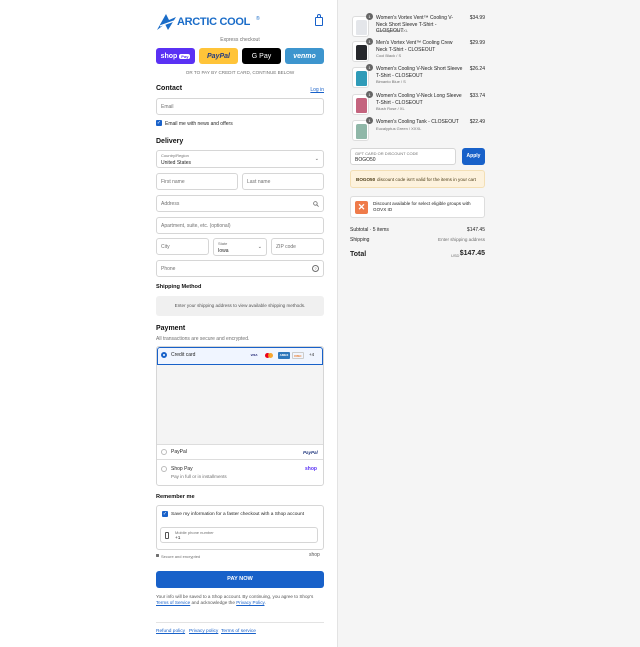  Describe the element at coordinates (240, 106) in the screenshot. I see `email-field: Email` at that location.